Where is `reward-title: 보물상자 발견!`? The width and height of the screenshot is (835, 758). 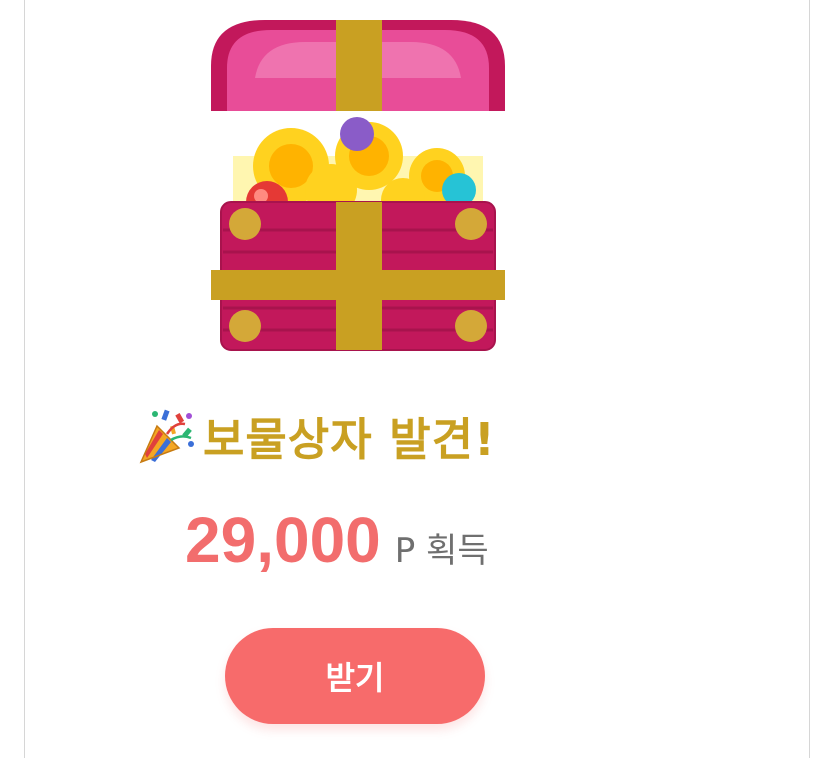
reward-title: 보물상자 발견! is located at coordinates (349, 439).